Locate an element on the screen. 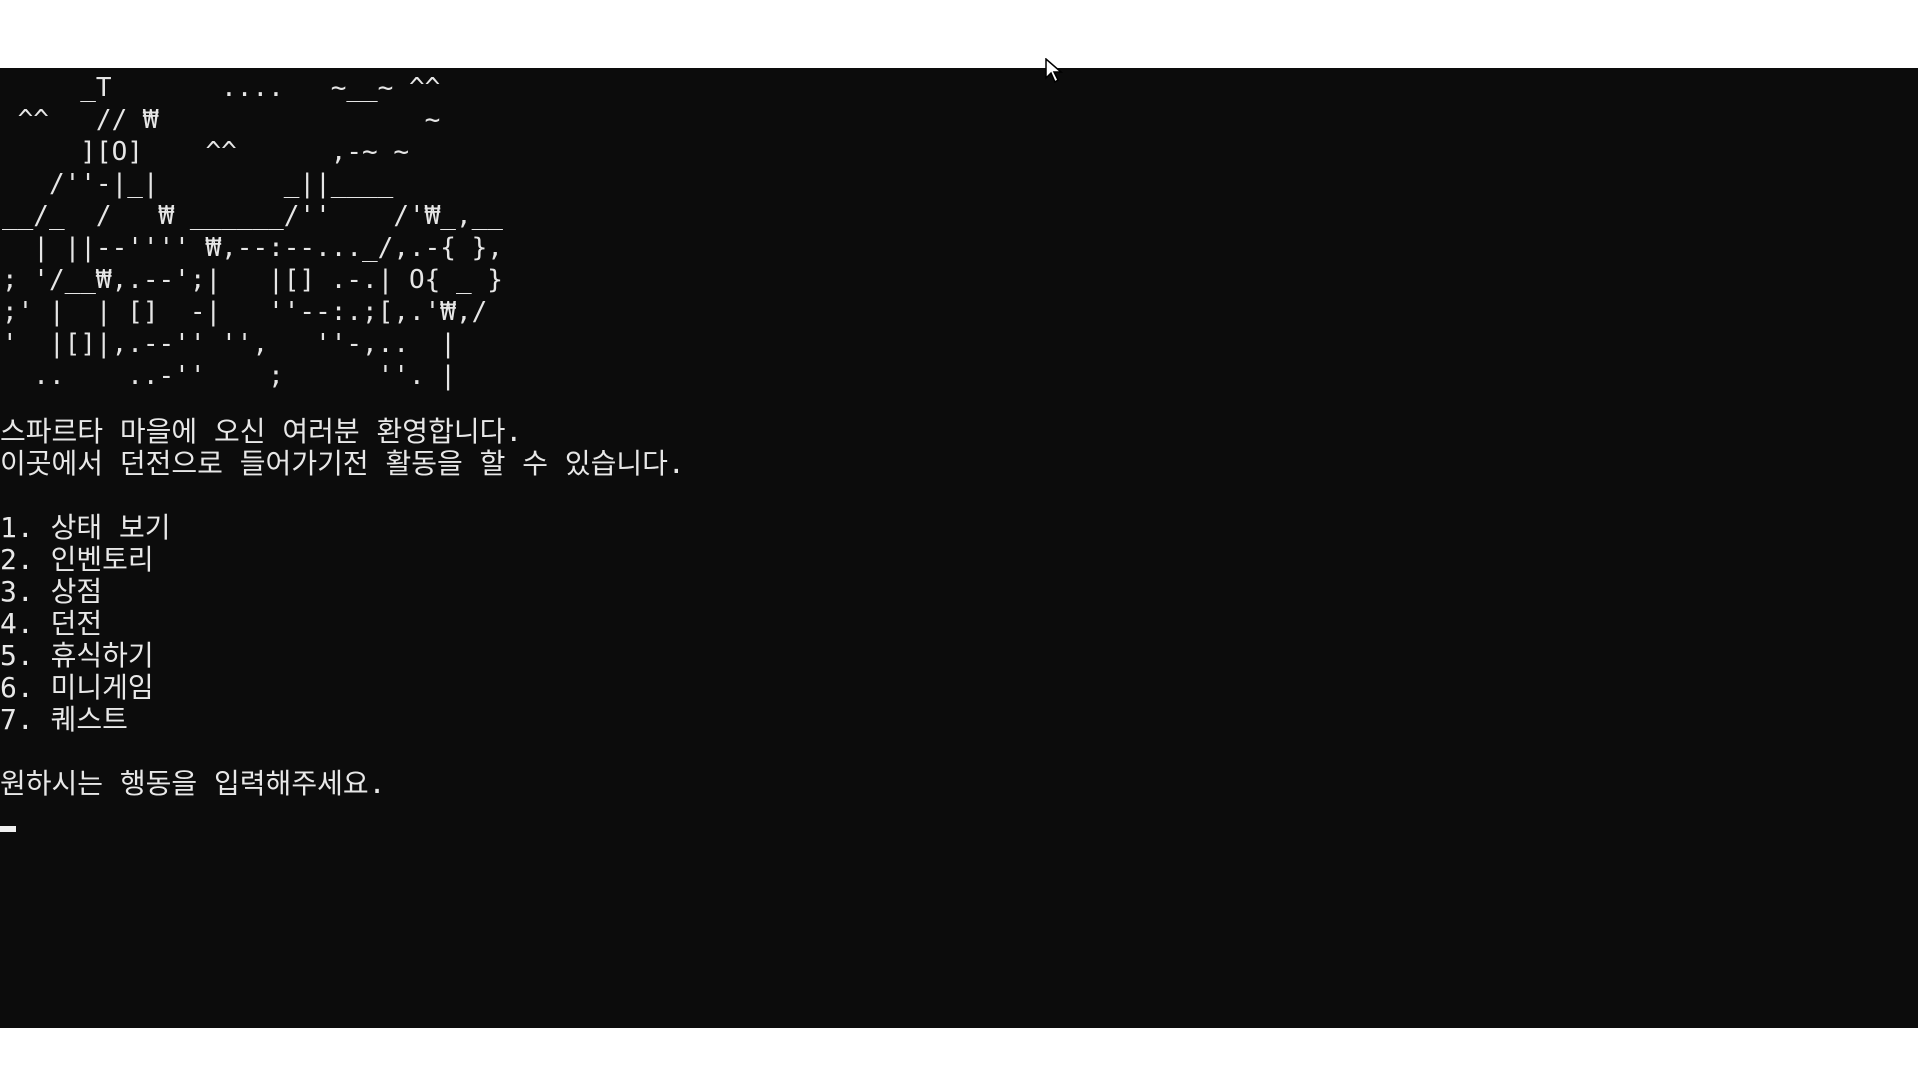  menu-item-quest: 7. 퀘스트 is located at coordinates (64, 719).